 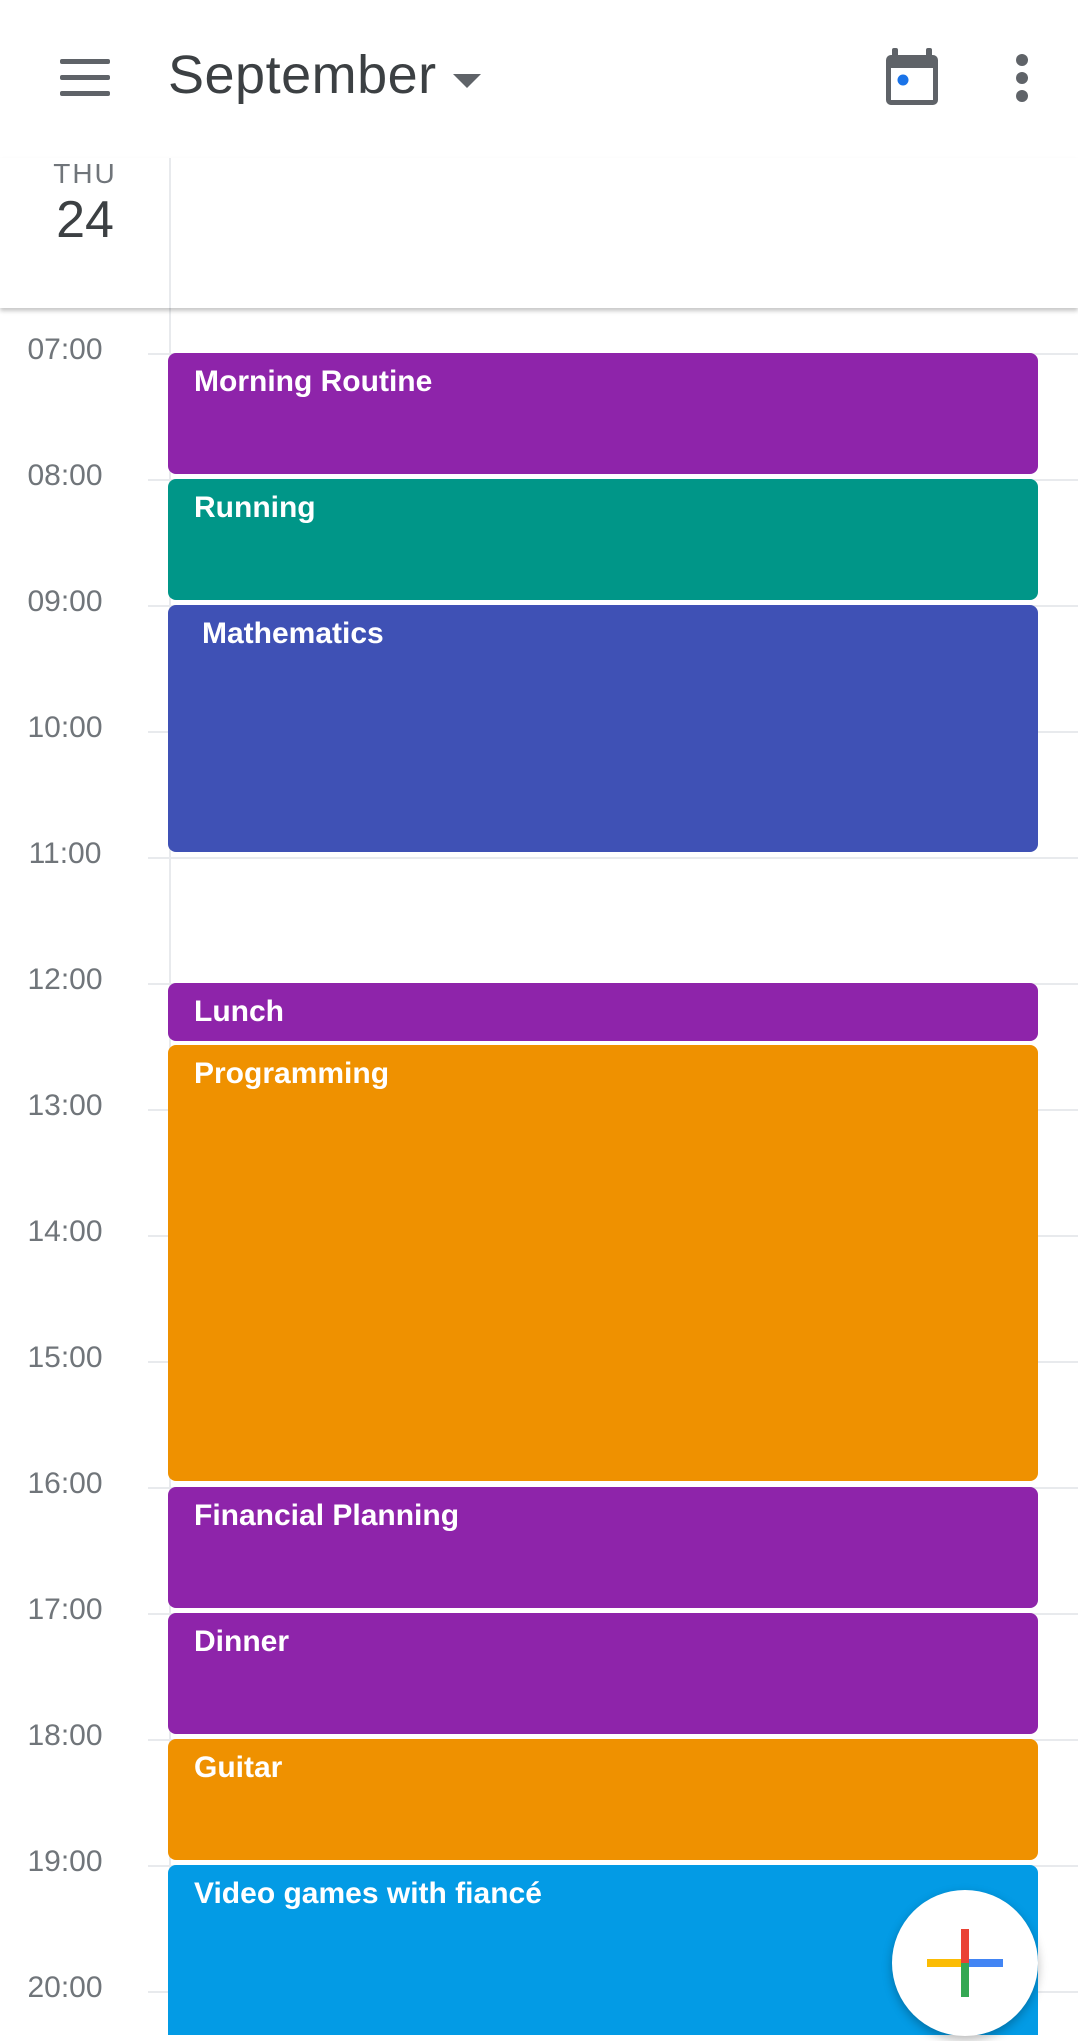 What do you see at coordinates (603, 1547) in the screenshot?
I see `event-financial-planning: Financial Planning` at bounding box center [603, 1547].